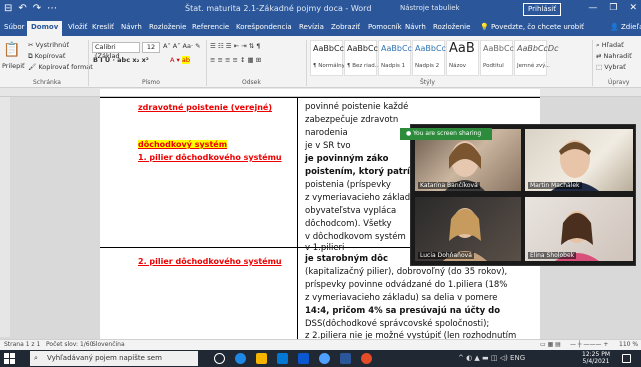 This screenshot has height=367, width=641. What do you see at coordinates (116, 51) in the screenshot?
I see `font-name-select: Calibri (Základ` at bounding box center [116, 51].